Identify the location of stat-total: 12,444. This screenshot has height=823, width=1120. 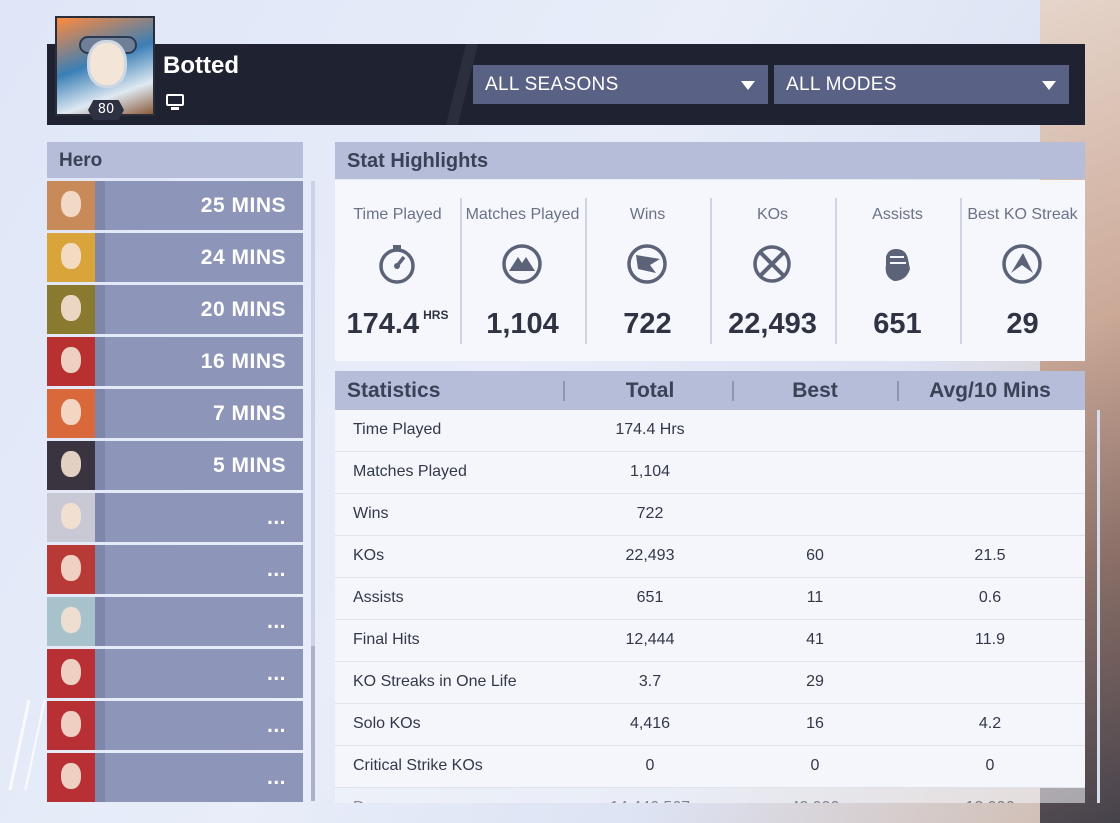
(650, 639).